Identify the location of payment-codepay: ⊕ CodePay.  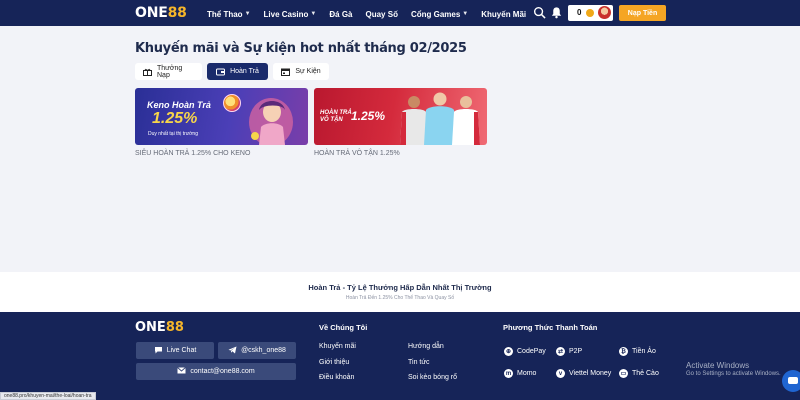
(525, 351).